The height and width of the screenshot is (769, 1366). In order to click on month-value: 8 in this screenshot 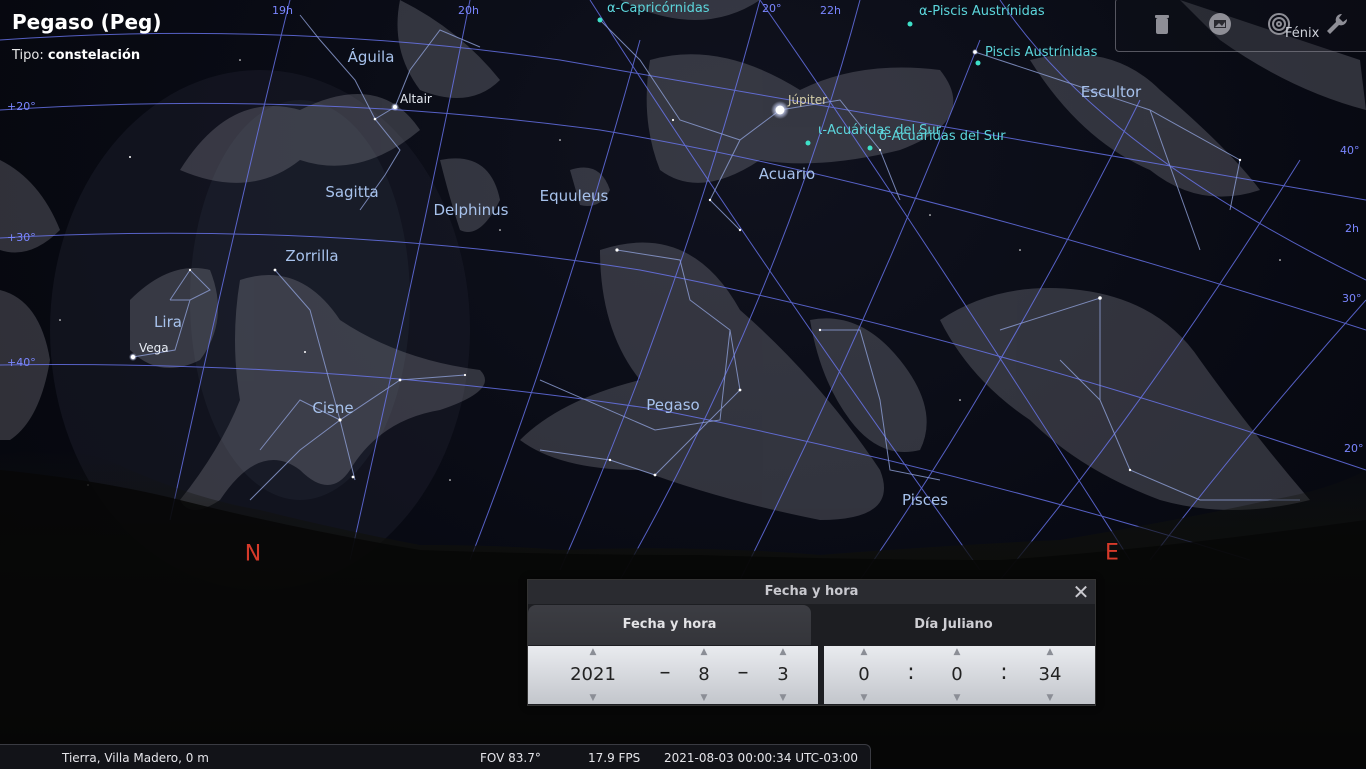, I will do `click(704, 674)`.